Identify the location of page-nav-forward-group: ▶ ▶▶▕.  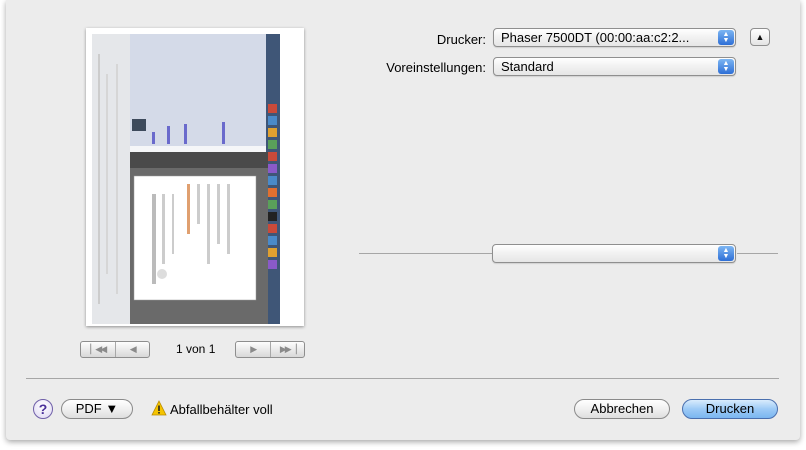
(270, 349).